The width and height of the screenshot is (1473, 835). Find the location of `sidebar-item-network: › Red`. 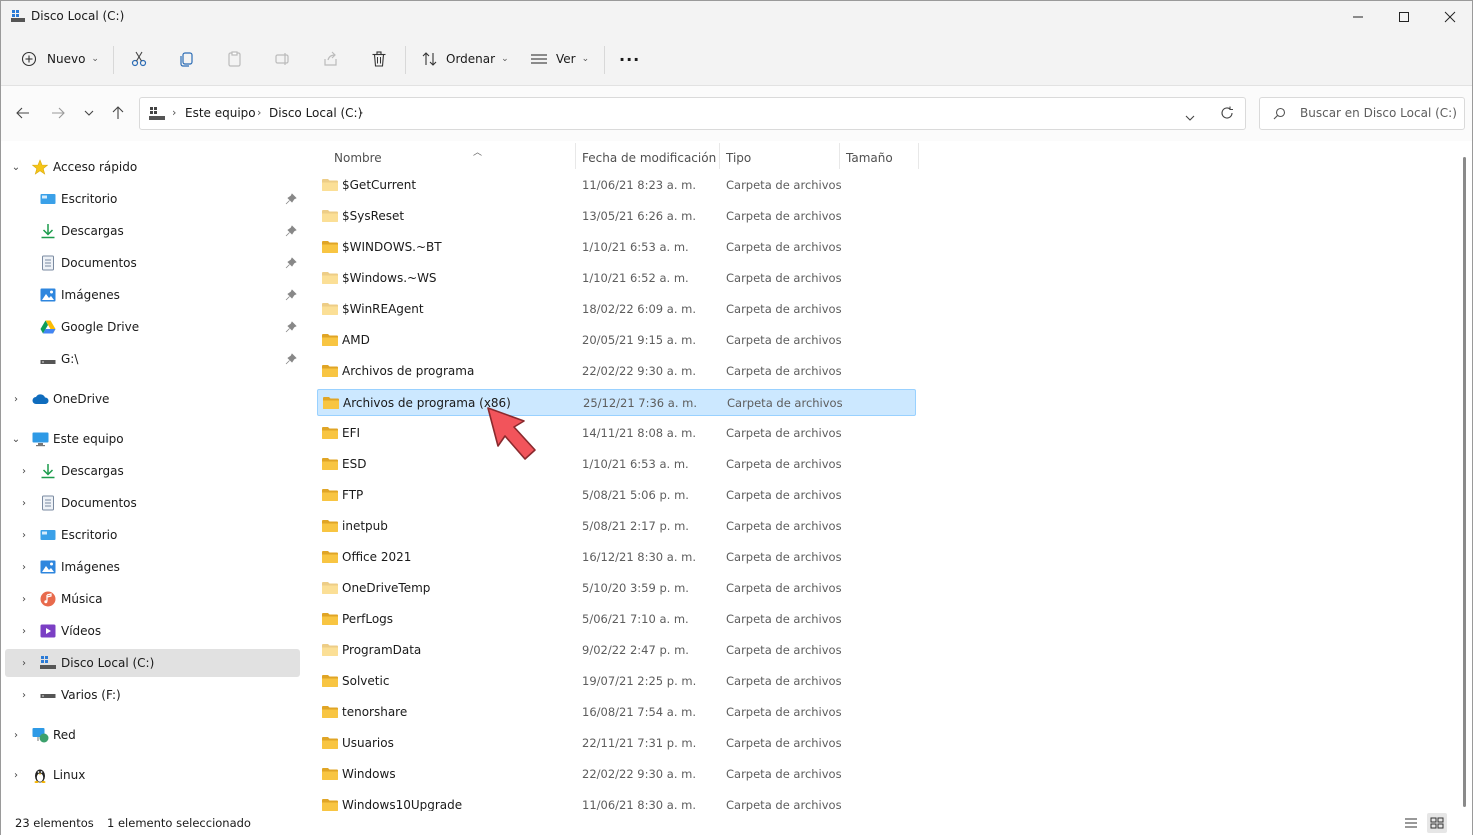

sidebar-item-network: › Red is located at coordinates (152, 735).